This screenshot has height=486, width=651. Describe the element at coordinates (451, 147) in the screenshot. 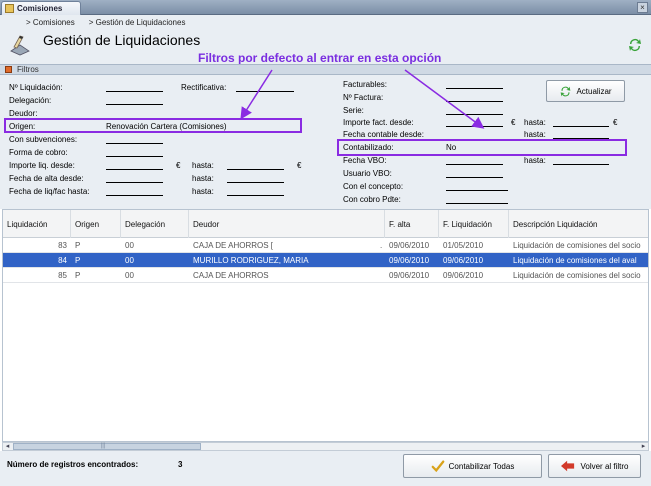

I see `contabilizado-value: No` at that location.